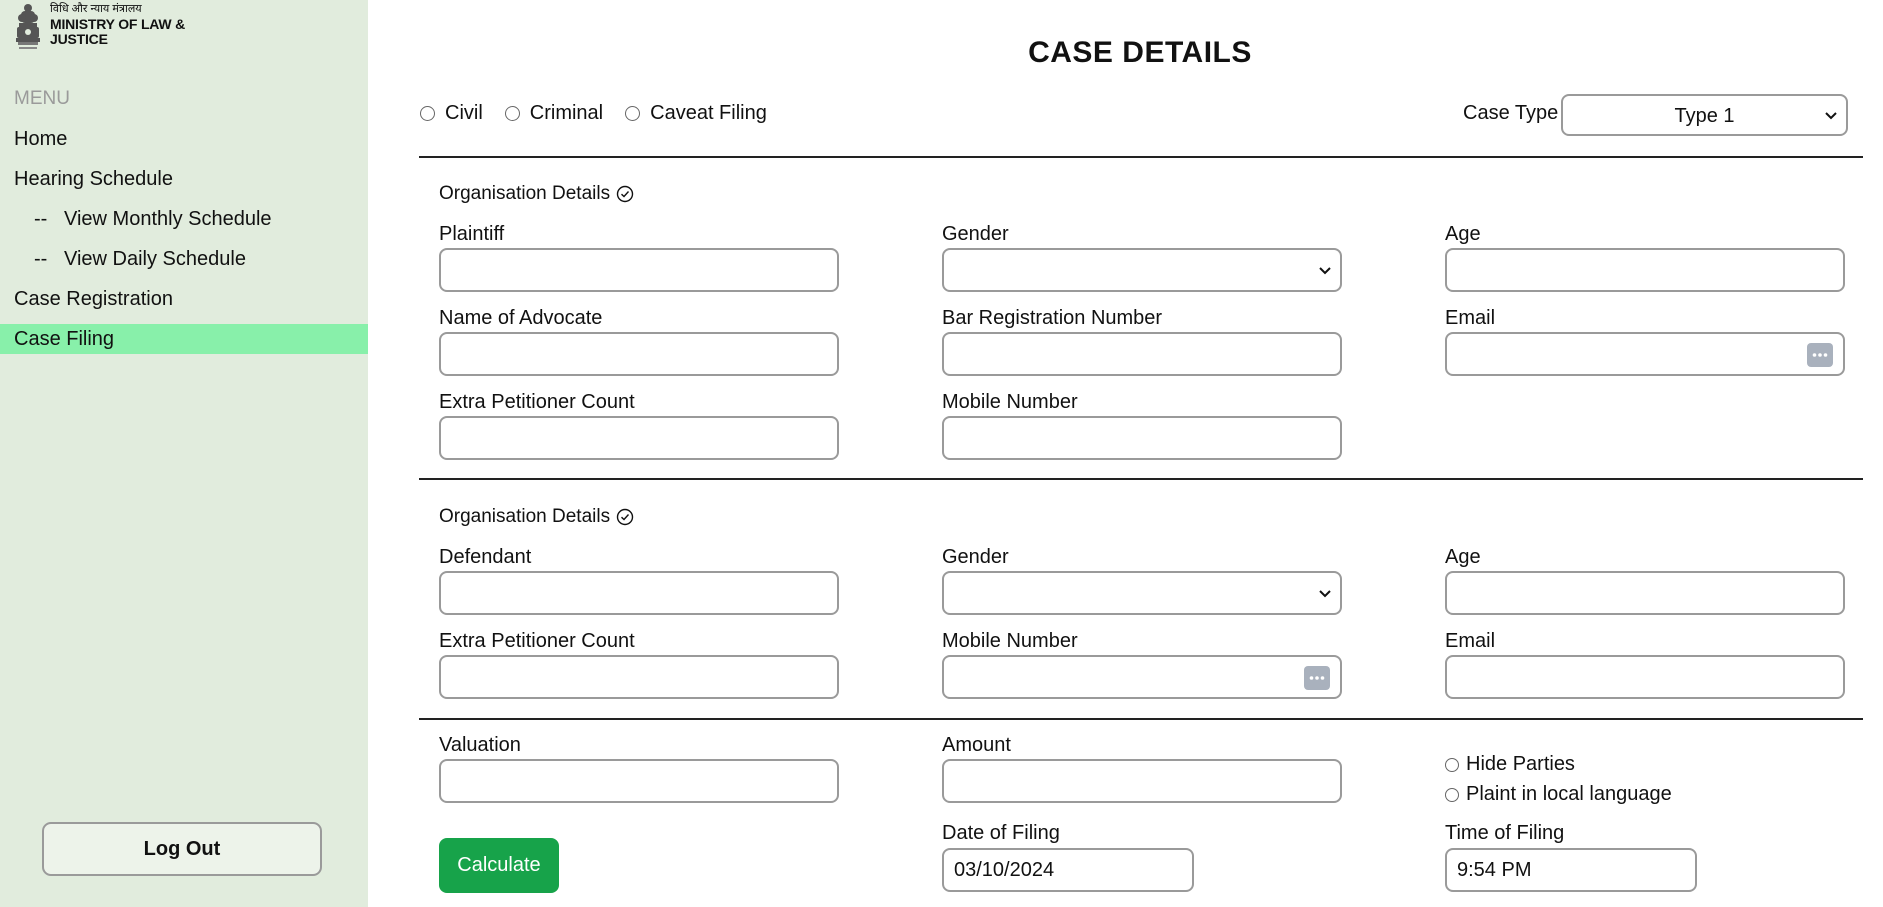 The height and width of the screenshot is (907, 1883). I want to click on amount-label: Amount, so click(976, 745).